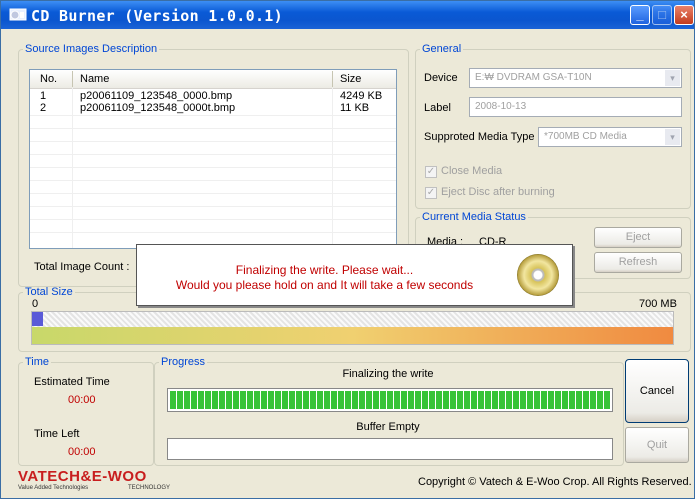  What do you see at coordinates (437, 108) in the screenshot?
I see `label-label: Label` at bounding box center [437, 108].